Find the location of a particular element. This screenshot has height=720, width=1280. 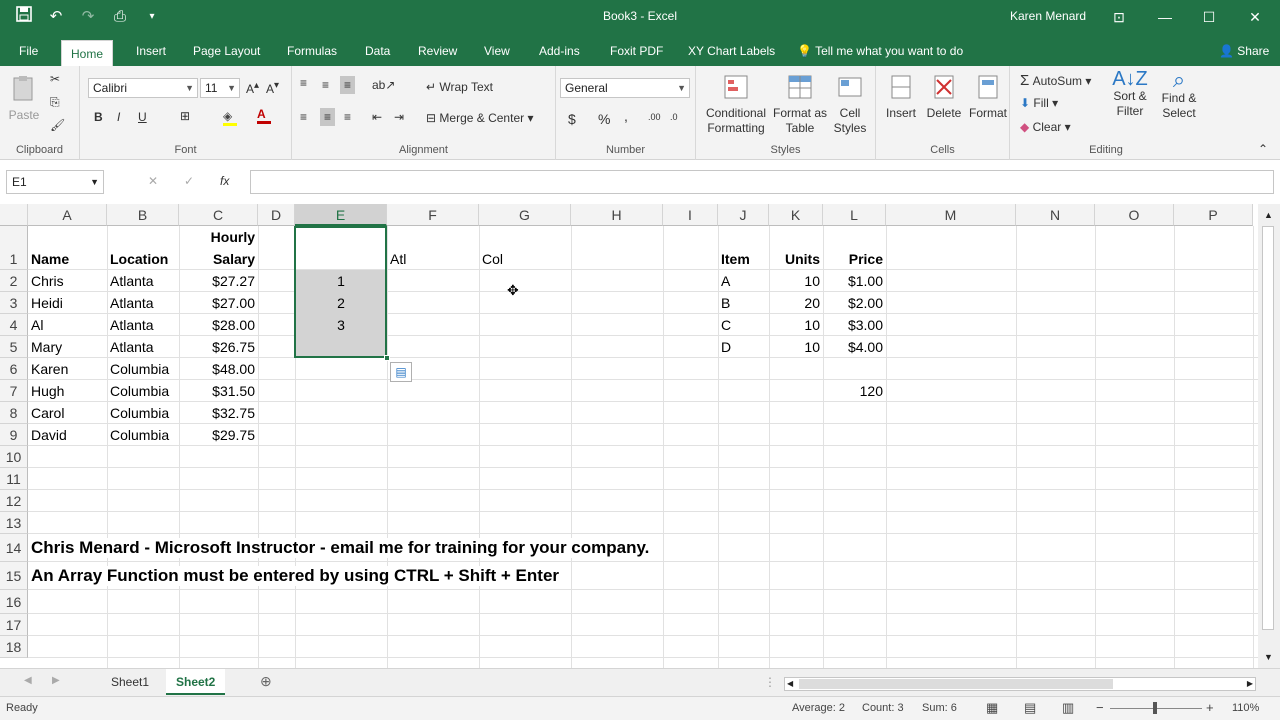

cell-a9: David is located at coordinates (67, 435).